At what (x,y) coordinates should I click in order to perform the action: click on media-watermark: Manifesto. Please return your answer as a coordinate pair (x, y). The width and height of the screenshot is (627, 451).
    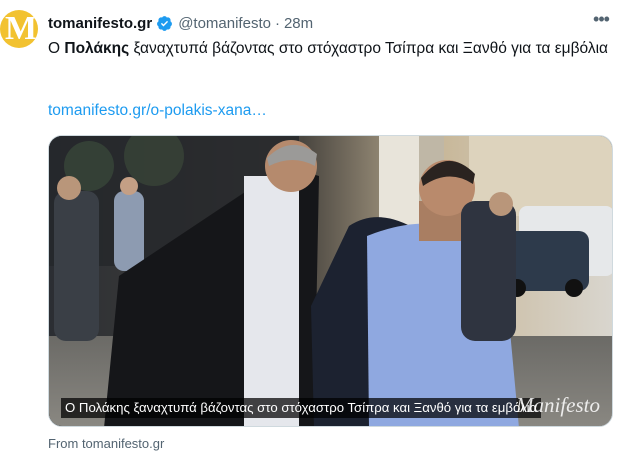
    Looking at the image, I should click on (558, 405).